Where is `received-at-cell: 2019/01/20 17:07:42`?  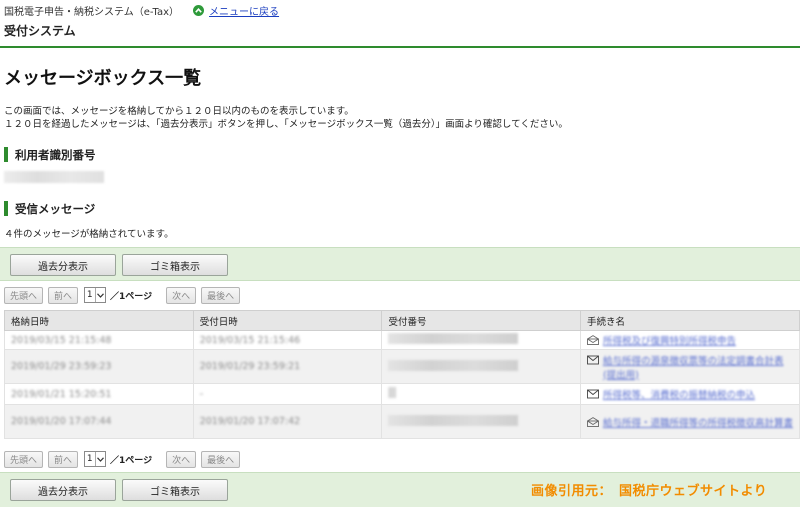
received-at-cell: 2019/01/20 17:07:42 is located at coordinates (250, 421).